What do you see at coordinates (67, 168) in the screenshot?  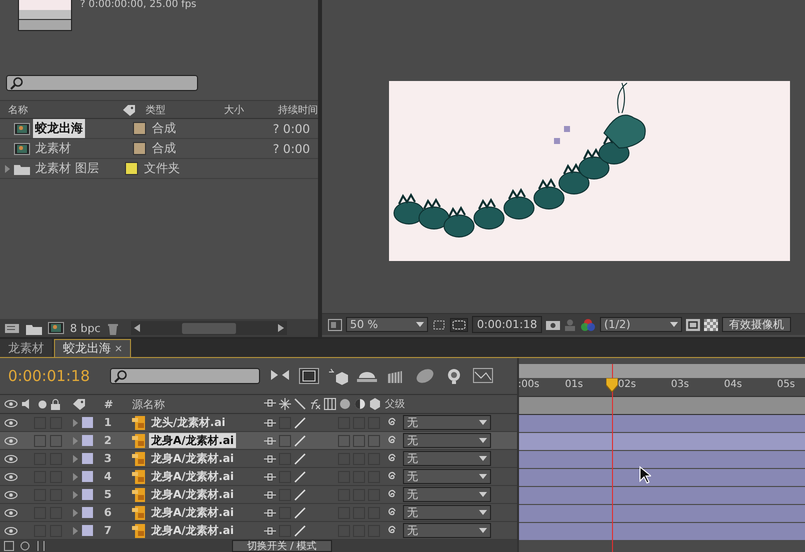 I see `project-item-name: 龙素材 图层` at bounding box center [67, 168].